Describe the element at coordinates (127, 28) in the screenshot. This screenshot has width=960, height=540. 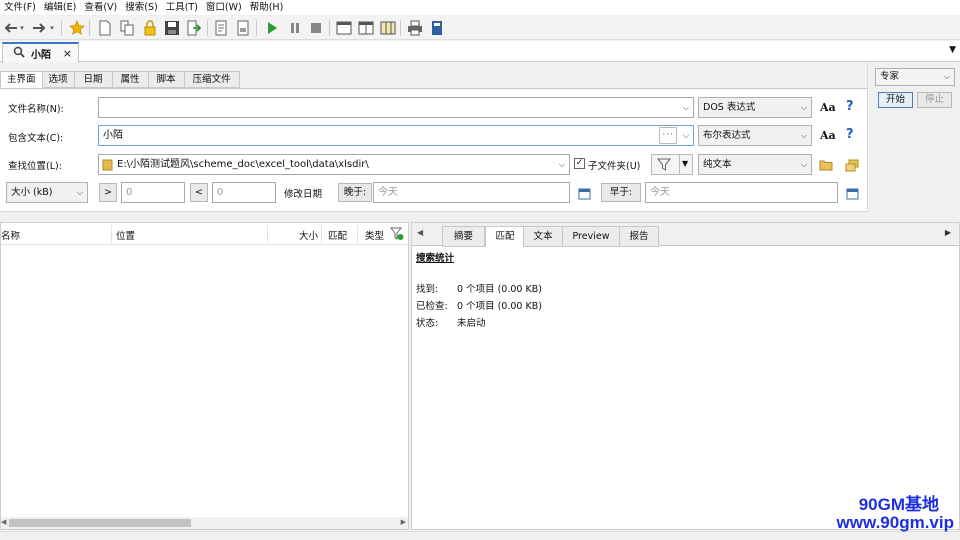
I see `copy-icon` at that location.